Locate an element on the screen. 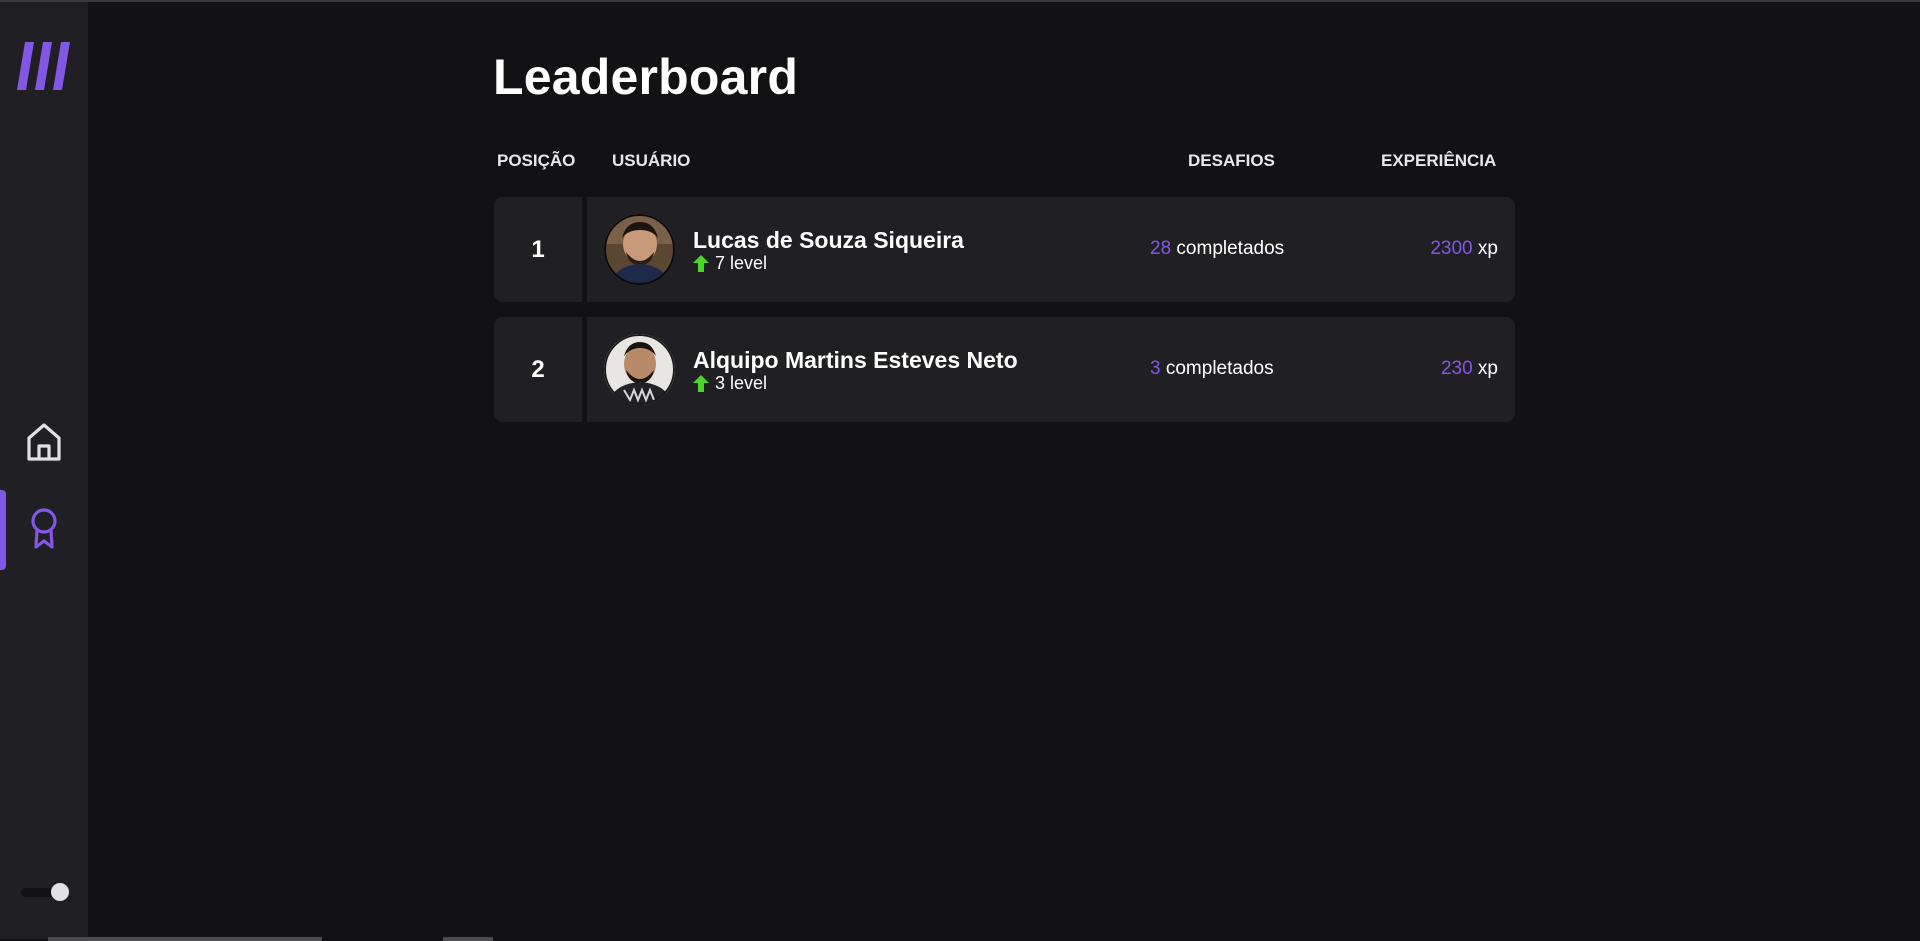  user-level: 7 level is located at coordinates (730, 263).